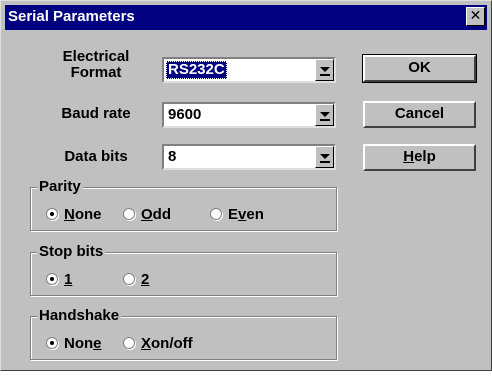 The image size is (492, 377). Describe the element at coordinates (96, 64) in the screenshot. I see `electrical-format-label: Electrical Format` at that location.